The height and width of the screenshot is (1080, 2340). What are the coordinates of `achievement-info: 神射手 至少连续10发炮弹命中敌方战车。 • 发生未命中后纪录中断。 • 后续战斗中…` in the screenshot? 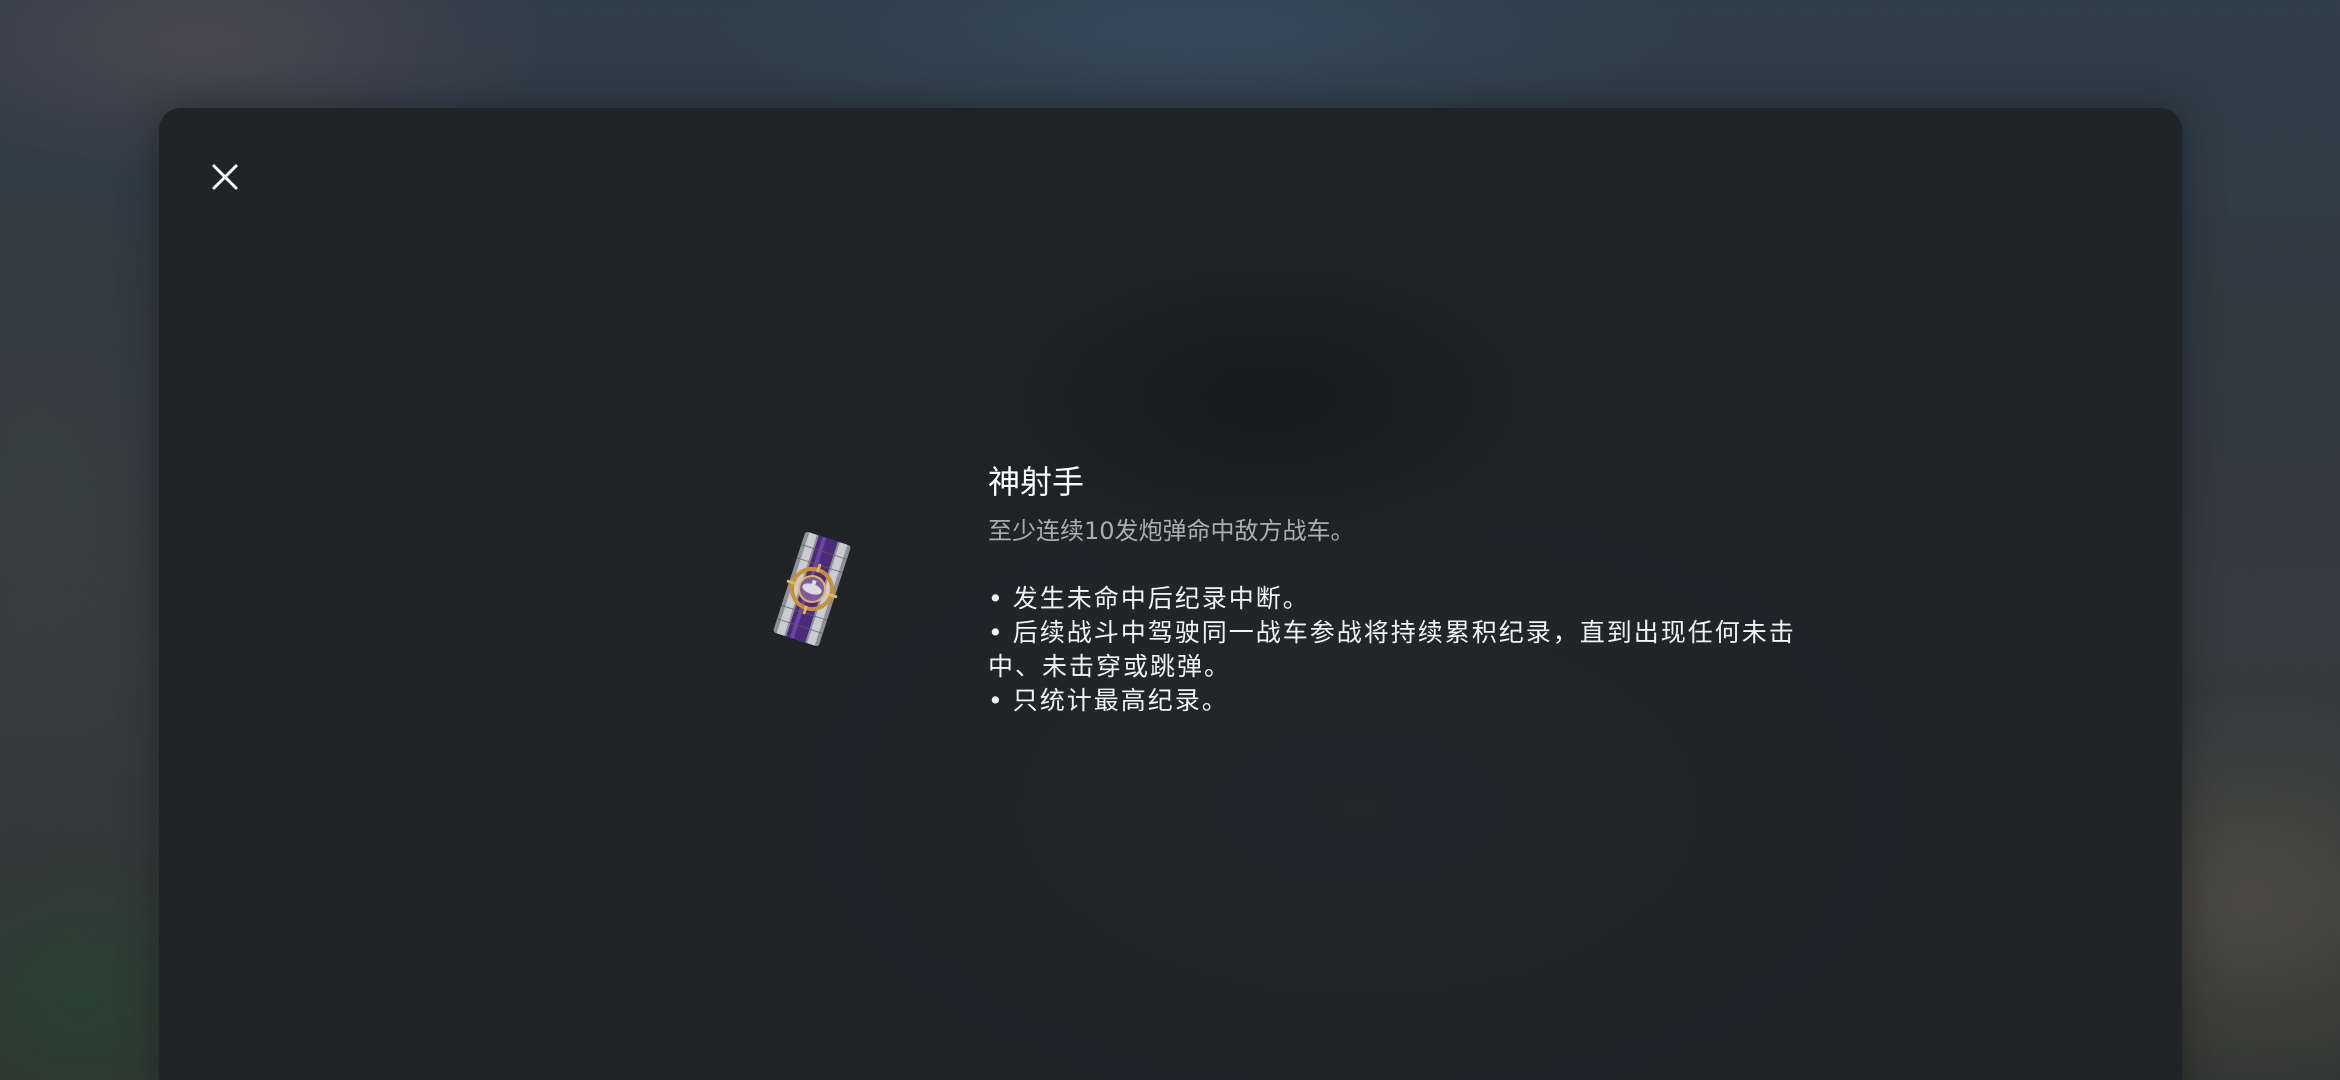 It's located at (1408, 589).